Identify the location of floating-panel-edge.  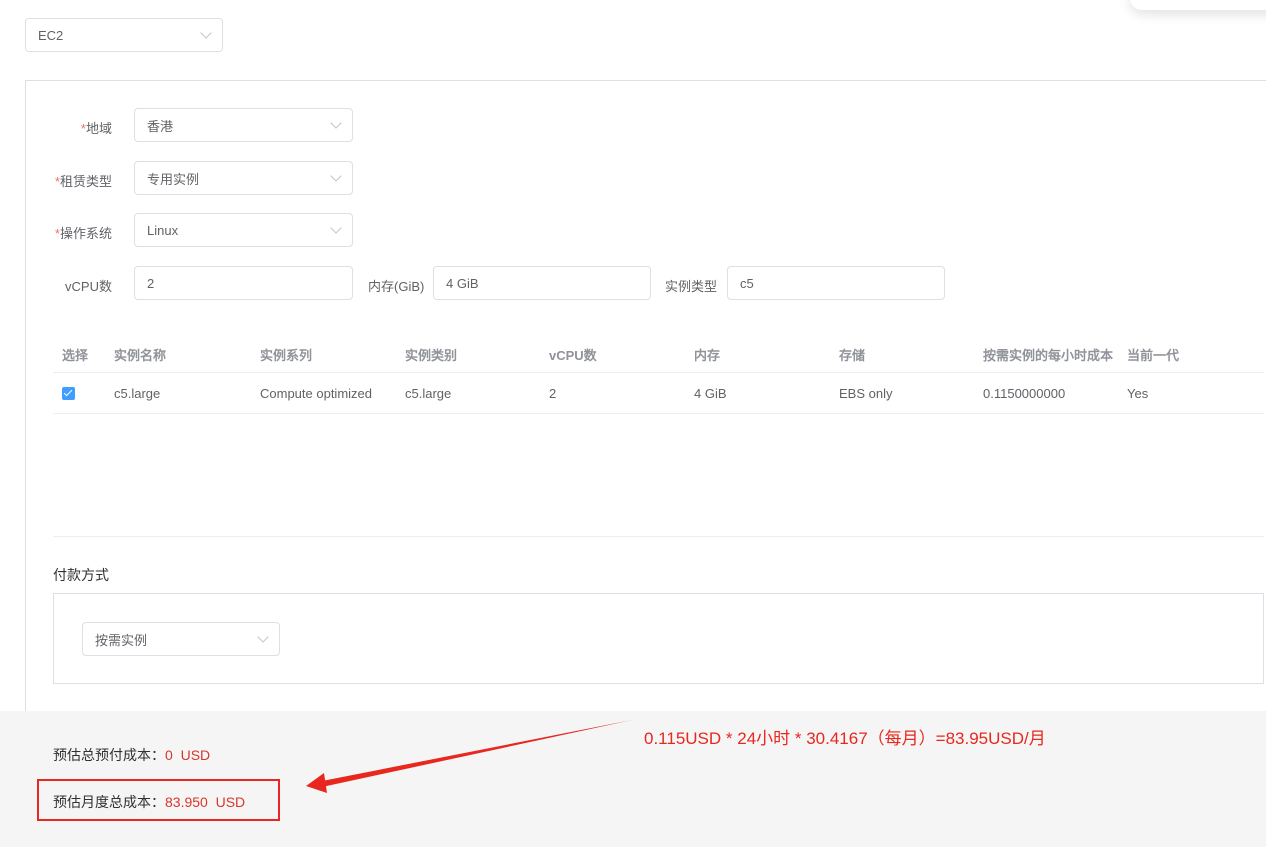
(1198, 5).